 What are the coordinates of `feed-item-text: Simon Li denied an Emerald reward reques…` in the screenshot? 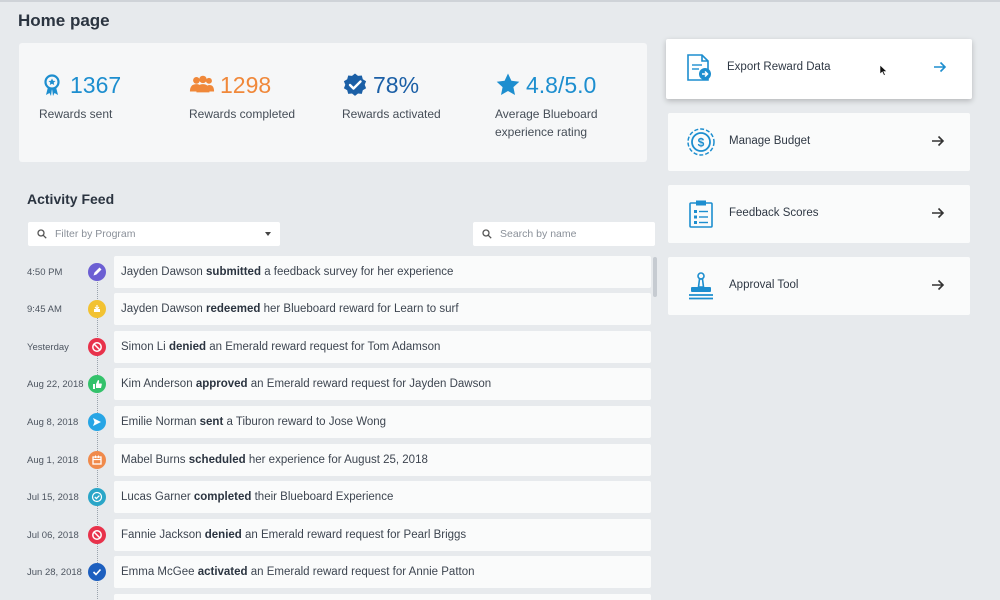 It's located at (382, 347).